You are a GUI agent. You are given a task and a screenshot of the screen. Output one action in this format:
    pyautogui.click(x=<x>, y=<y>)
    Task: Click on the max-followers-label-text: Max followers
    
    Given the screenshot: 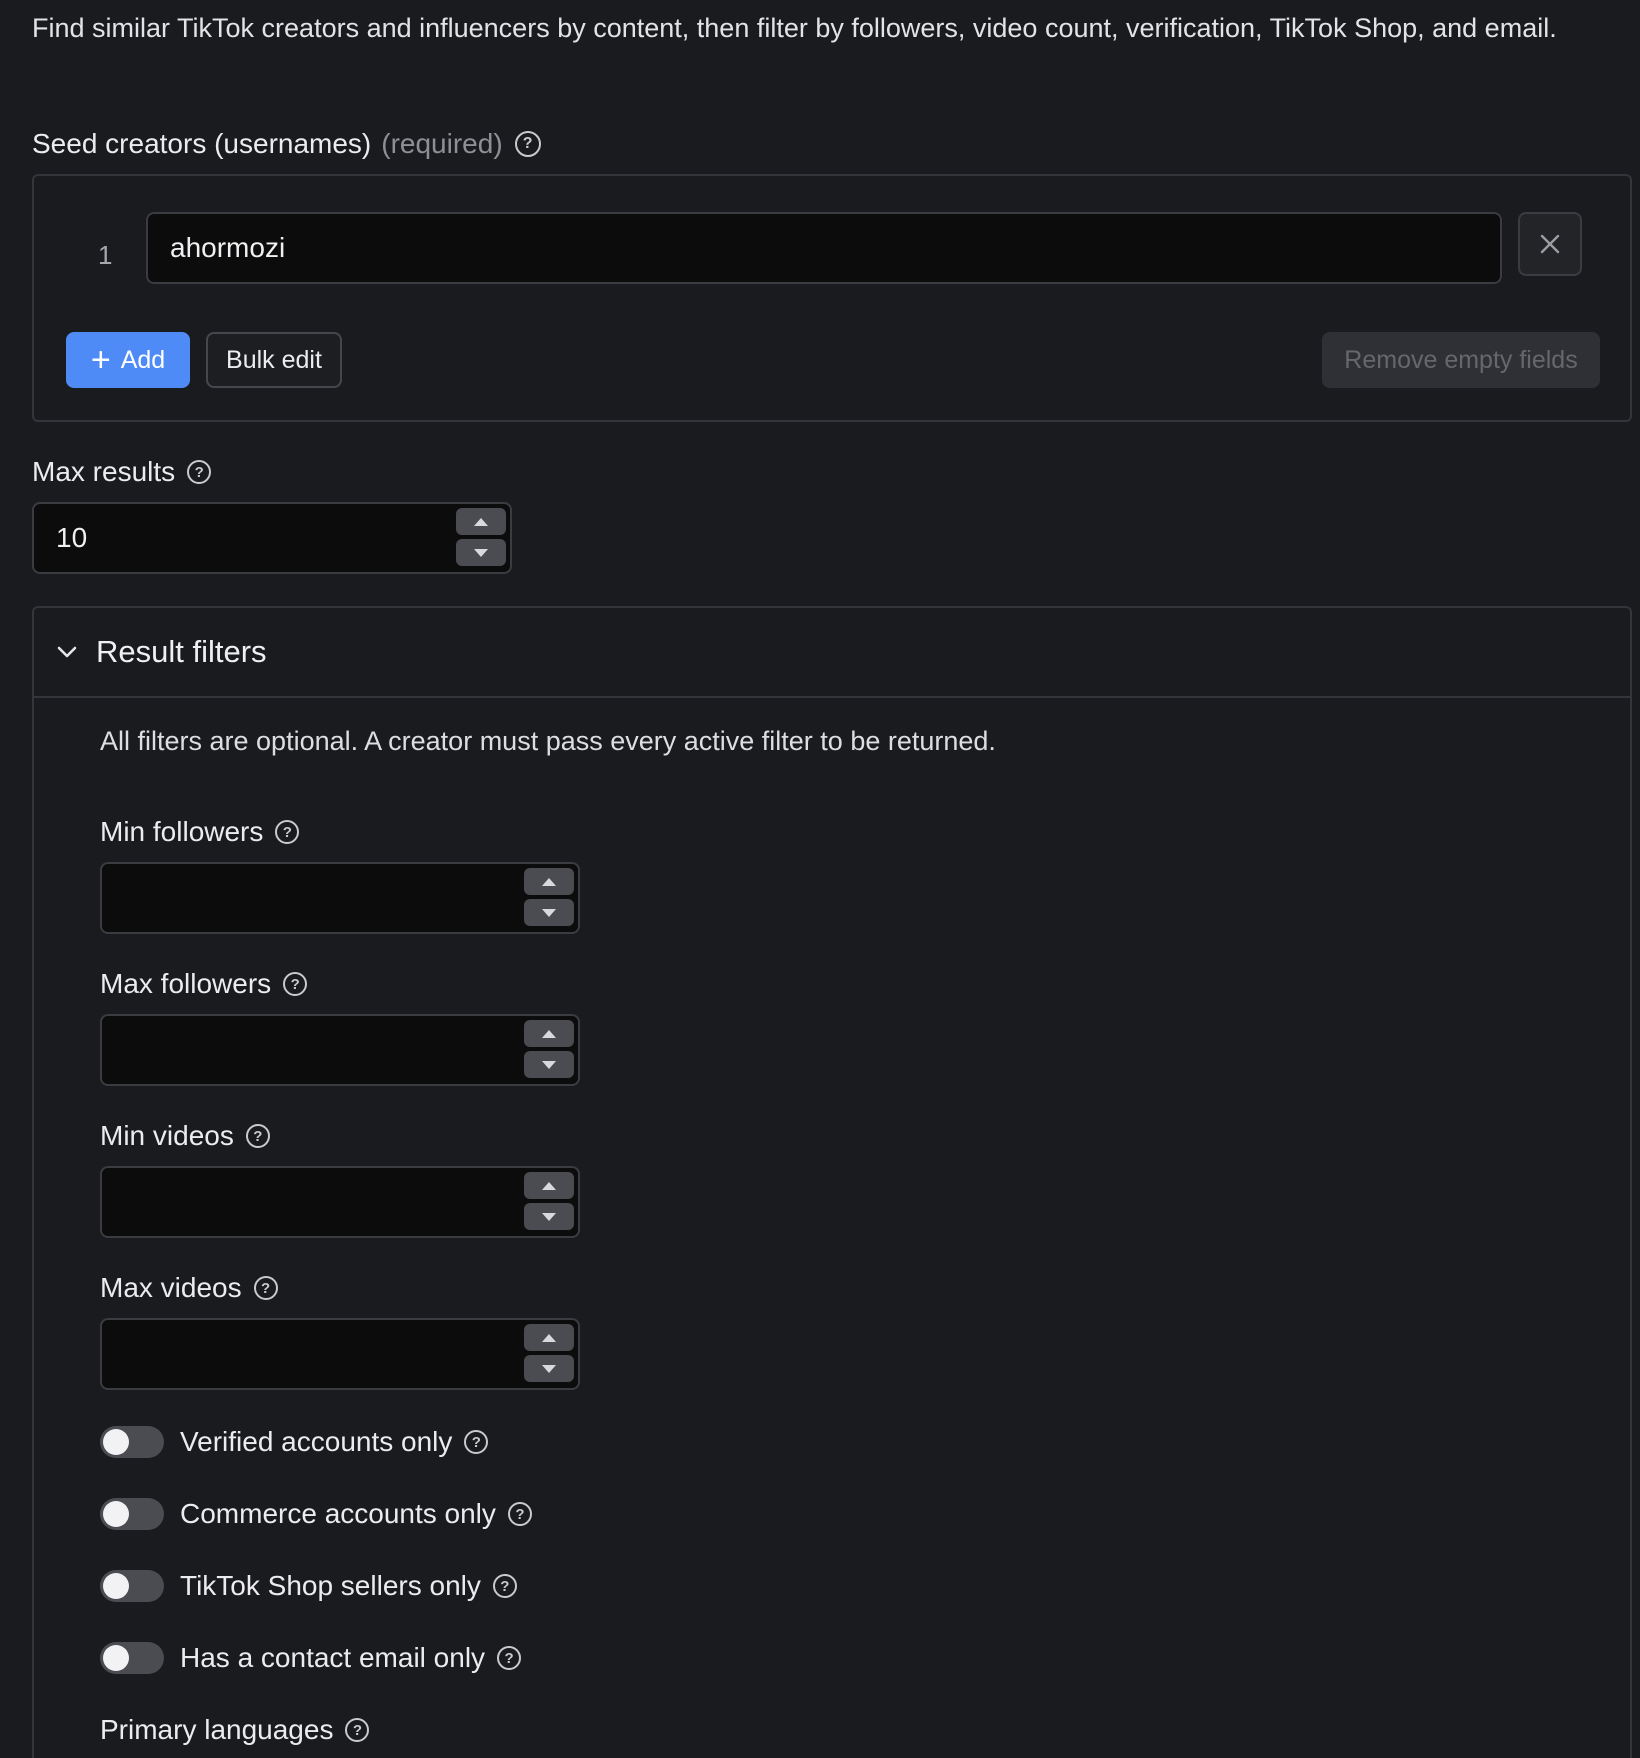 What is the action you would take?
    pyautogui.click(x=186, y=983)
    